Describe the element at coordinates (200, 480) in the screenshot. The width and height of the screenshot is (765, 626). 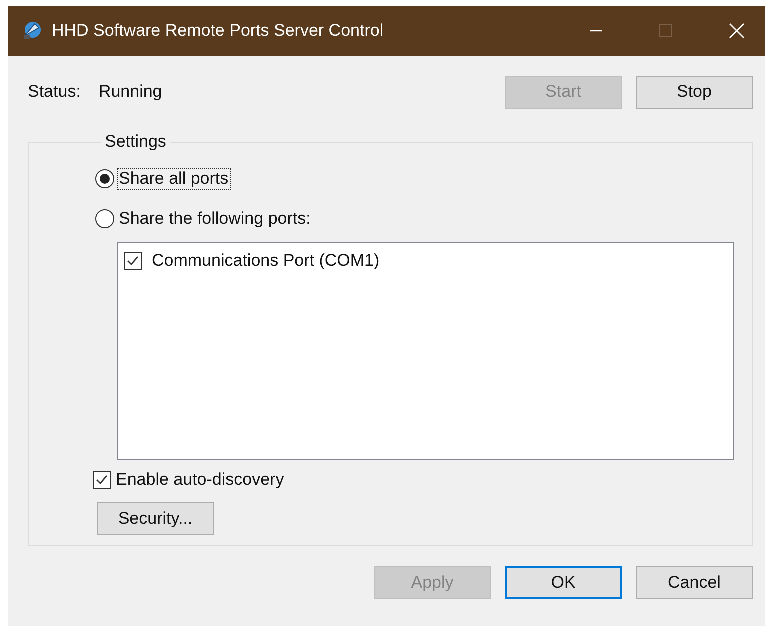
I see `checkbox-label: Enable auto-discovery` at that location.